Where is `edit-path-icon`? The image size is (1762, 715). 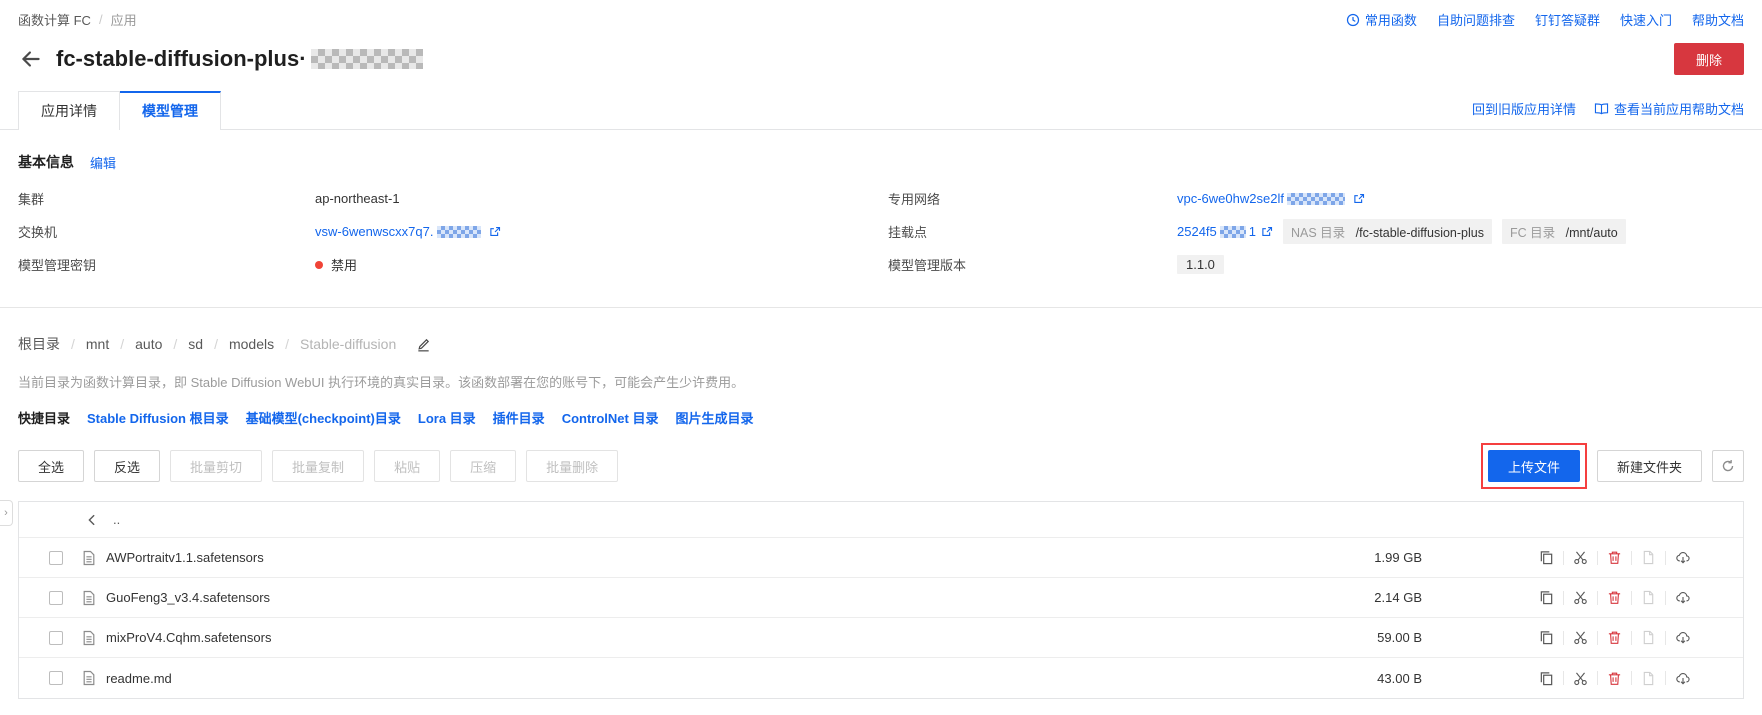
edit-path-icon is located at coordinates (423, 344).